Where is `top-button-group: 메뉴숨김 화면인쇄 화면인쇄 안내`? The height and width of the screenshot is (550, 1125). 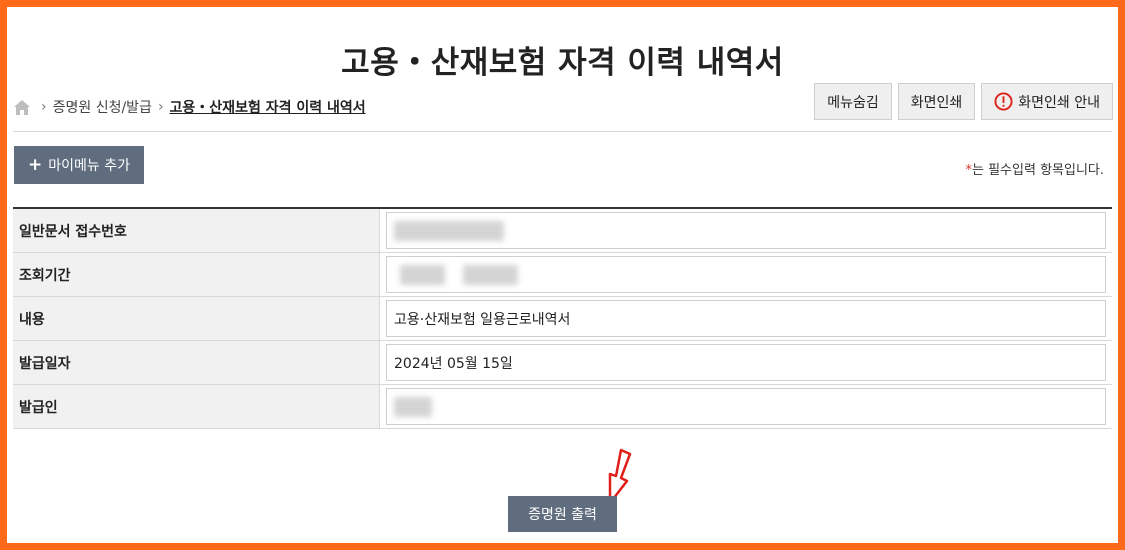 top-button-group: 메뉴숨김 화면인쇄 화면인쇄 안내 is located at coordinates (963, 101).